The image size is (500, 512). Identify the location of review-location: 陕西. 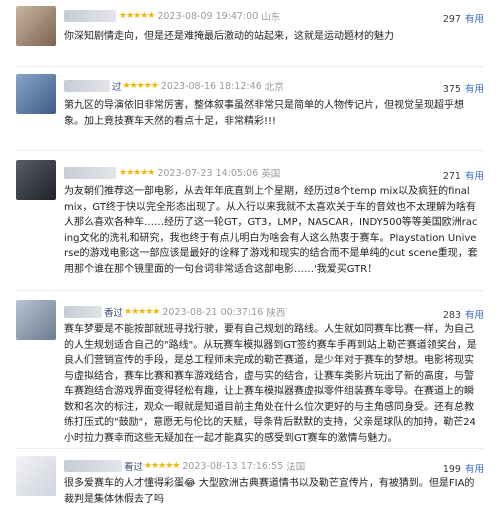
(276, 313).